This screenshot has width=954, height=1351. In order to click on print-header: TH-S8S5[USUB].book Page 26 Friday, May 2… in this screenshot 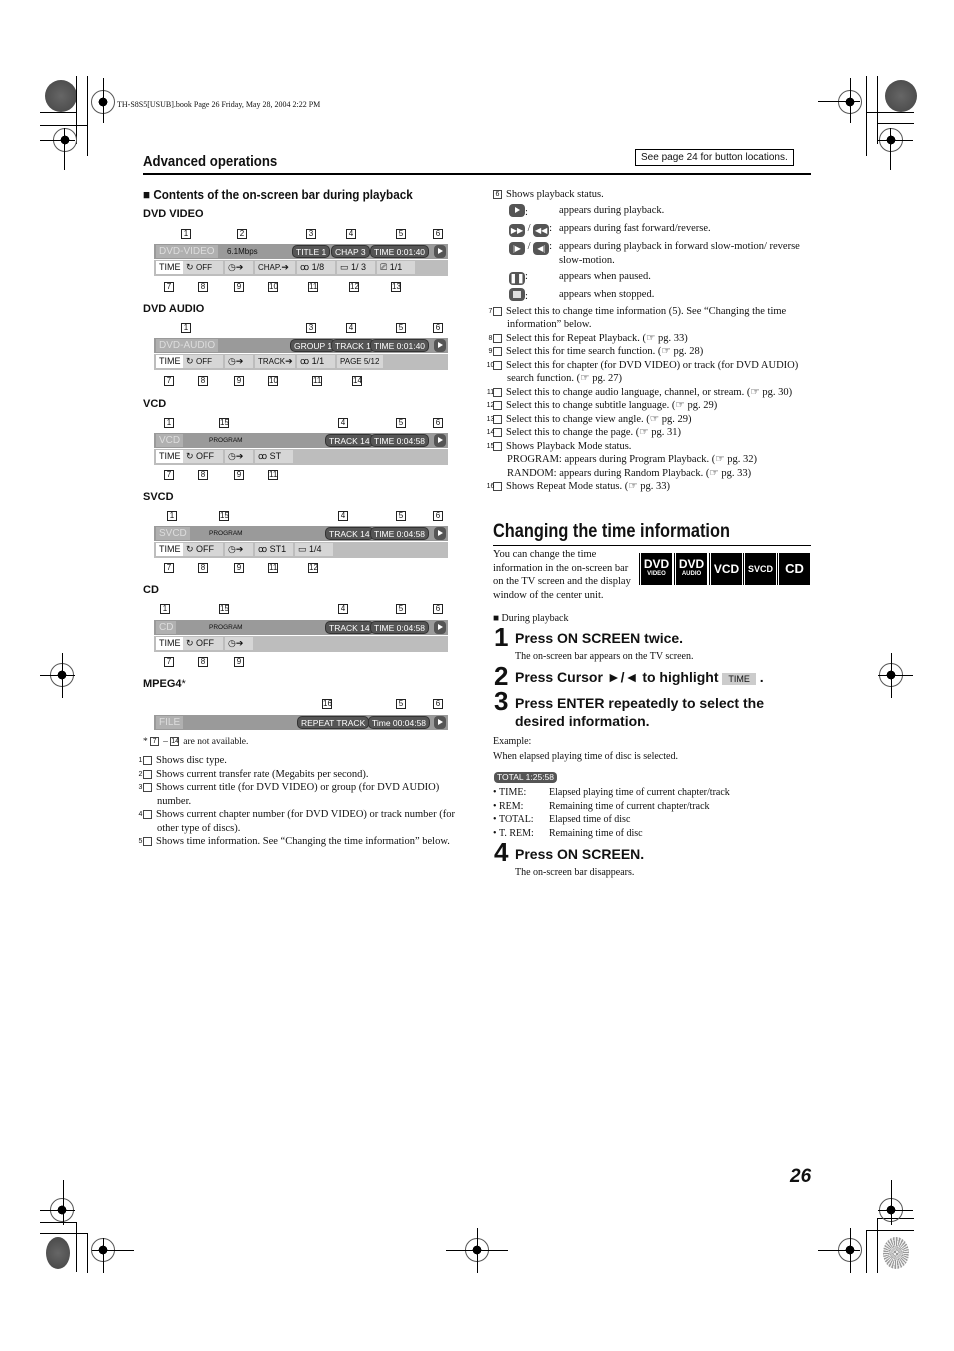, I will do `click(219, 104)`.